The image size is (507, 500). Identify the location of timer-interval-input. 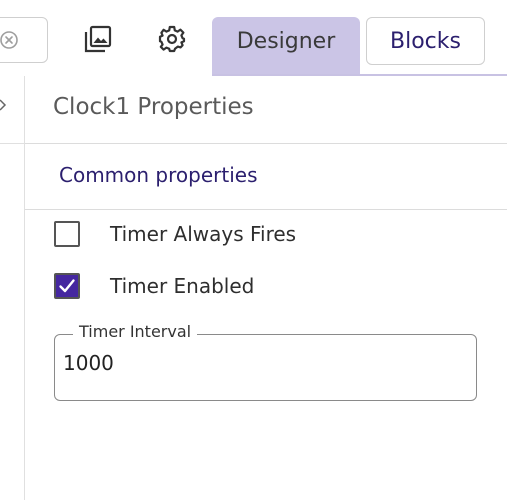
(263, 363).